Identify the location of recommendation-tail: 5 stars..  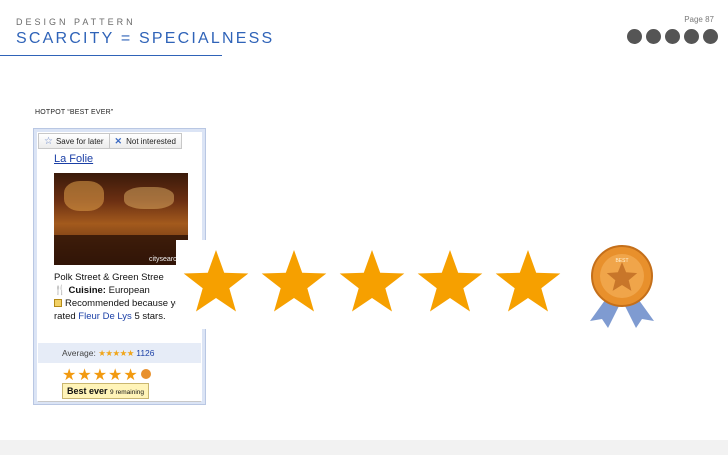
(150, 316).